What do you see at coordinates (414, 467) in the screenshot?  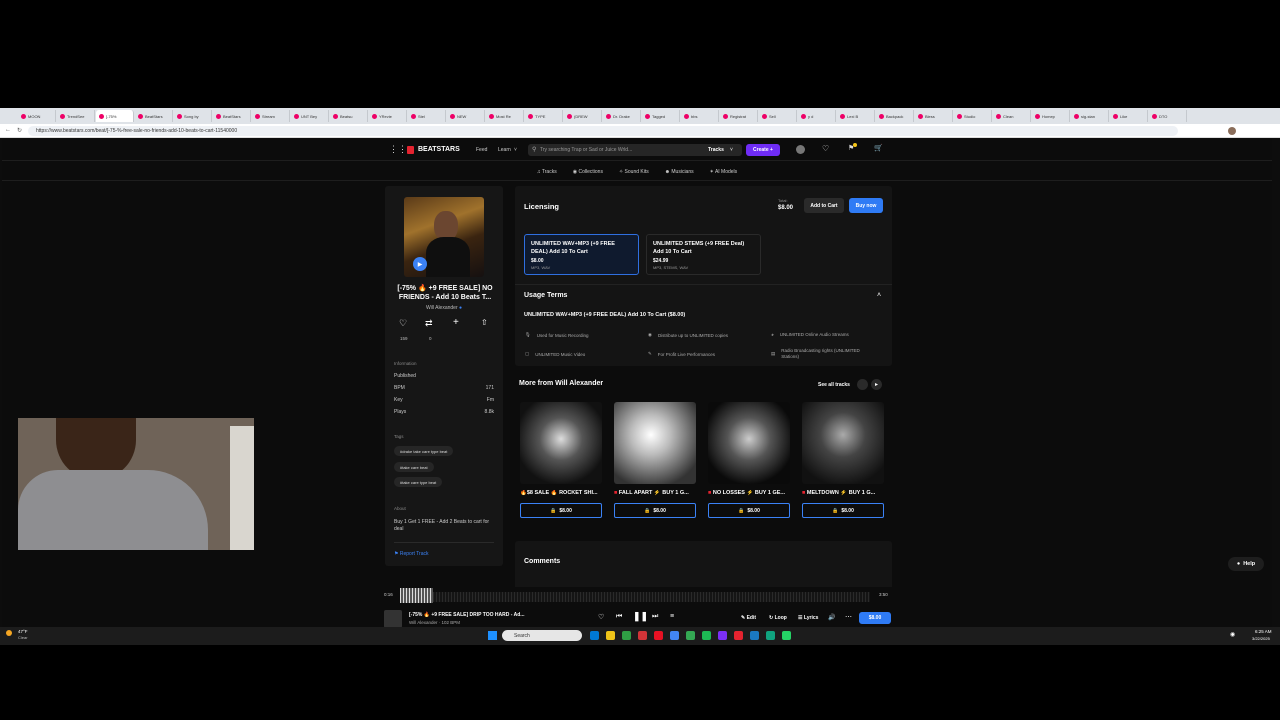 I see `tag-pill: #take care beat` at bounding box center [414, 467].